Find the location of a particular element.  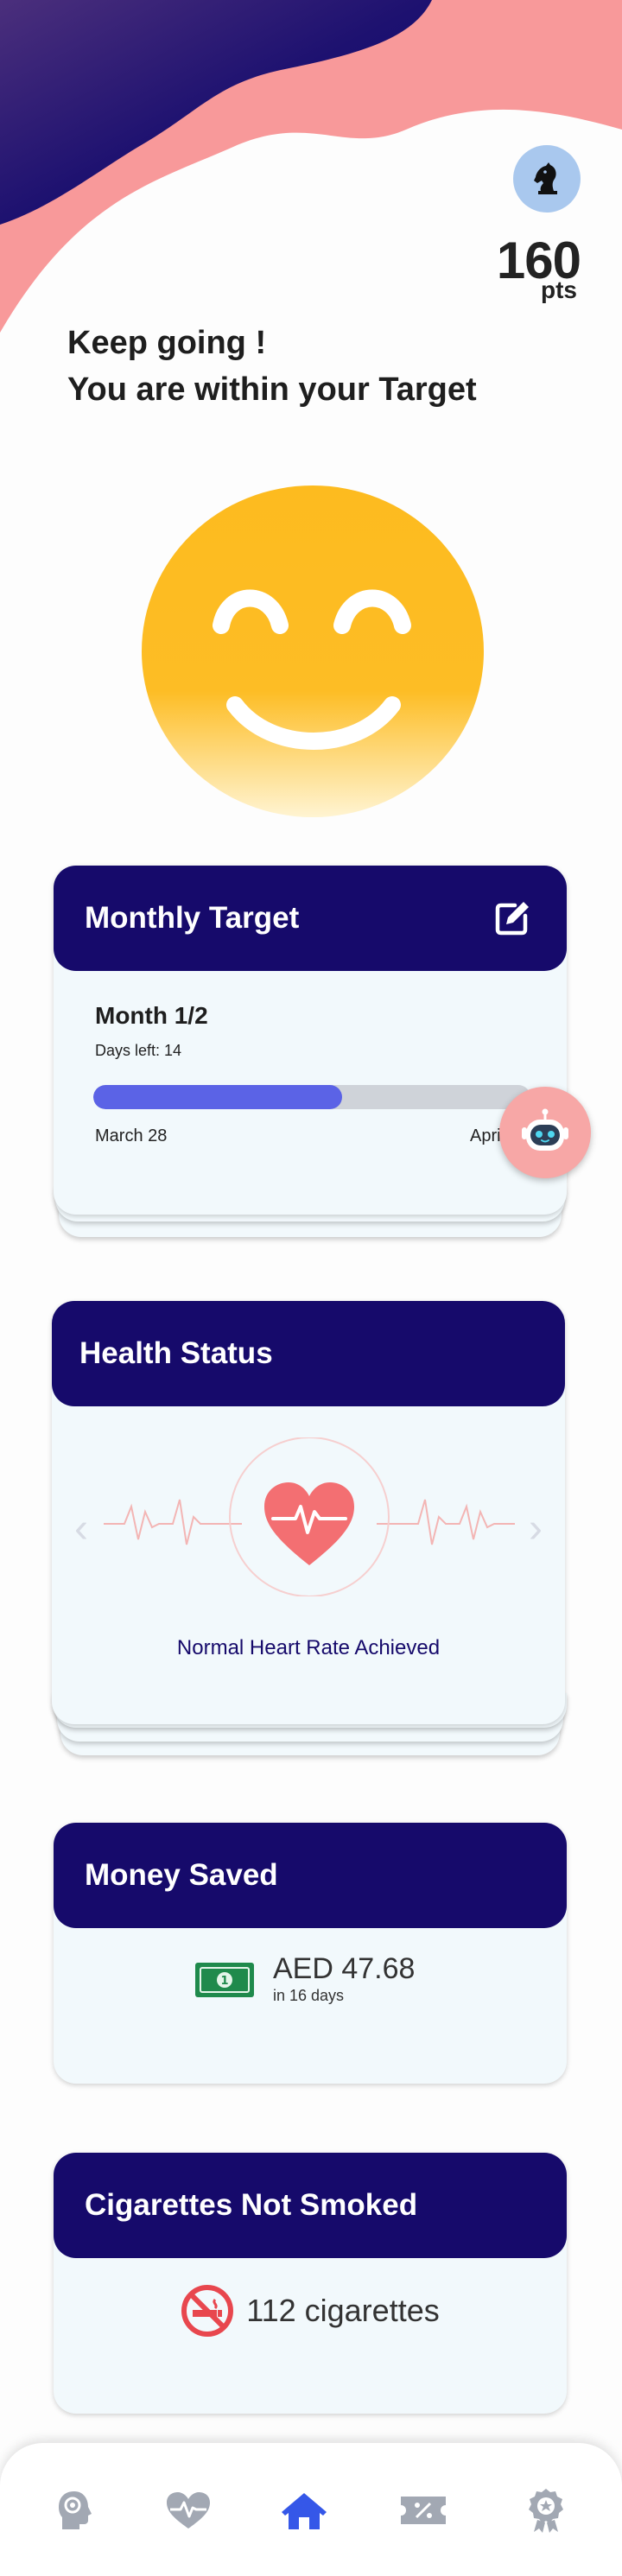

health-status-title: Health Status is located at coordinates (176, 1353).